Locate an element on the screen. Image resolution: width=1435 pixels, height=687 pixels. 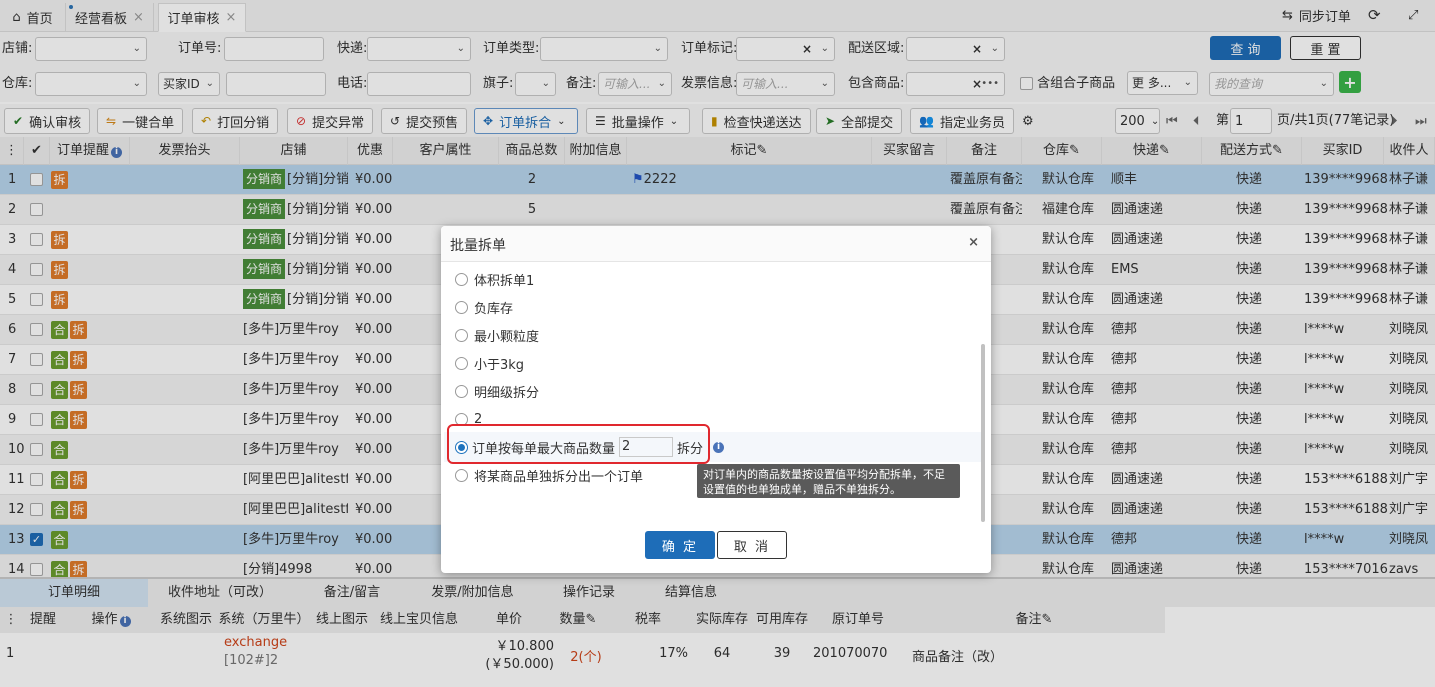
split-option: 将某商品单独拆分出一个订单 is located at coordinates (549, 475).